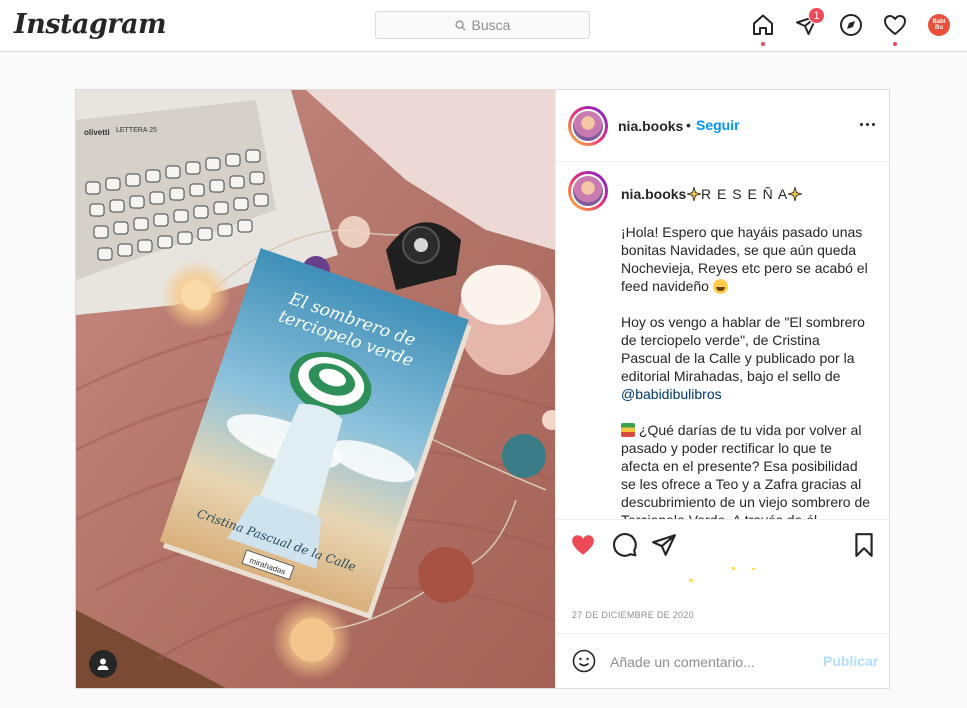  Describe the element at coordinates (720, 286) in the screenshot. I see `grinning-face-icon` at that location.